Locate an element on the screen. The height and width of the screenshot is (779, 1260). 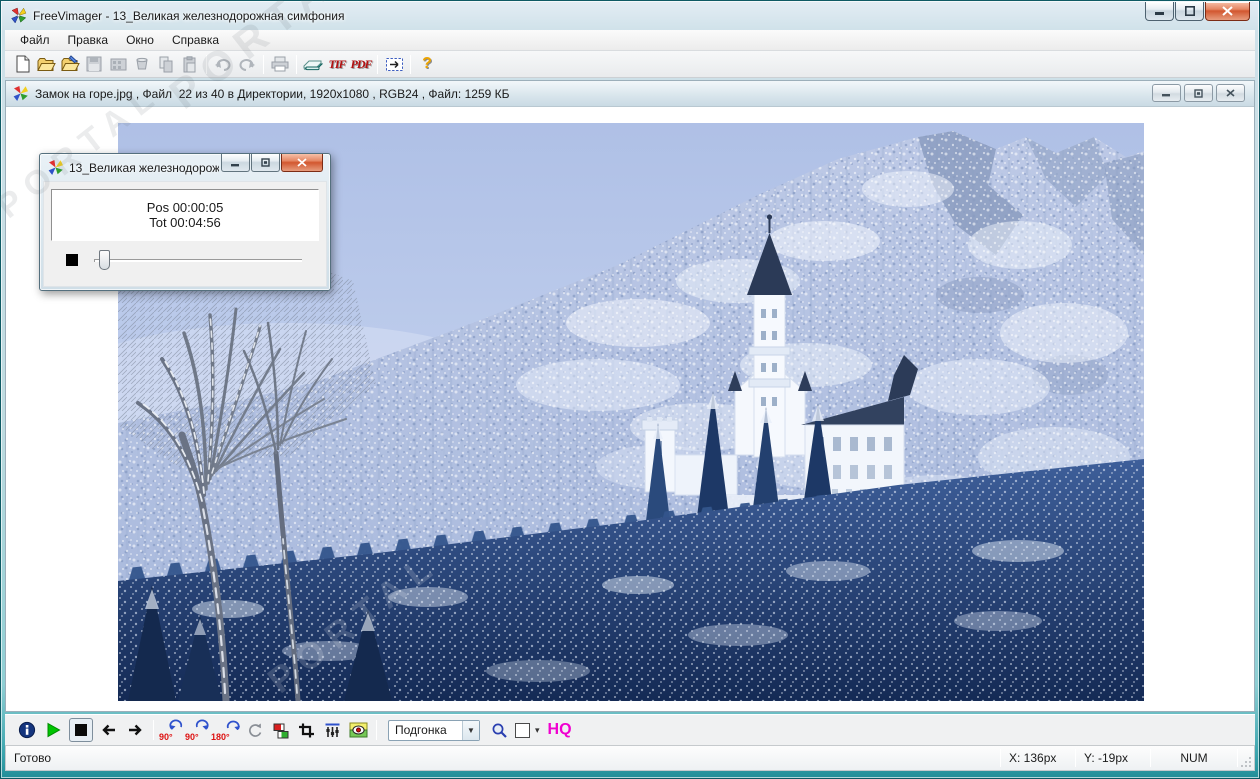
minimize-icon is located at coordinates (1159, 13).